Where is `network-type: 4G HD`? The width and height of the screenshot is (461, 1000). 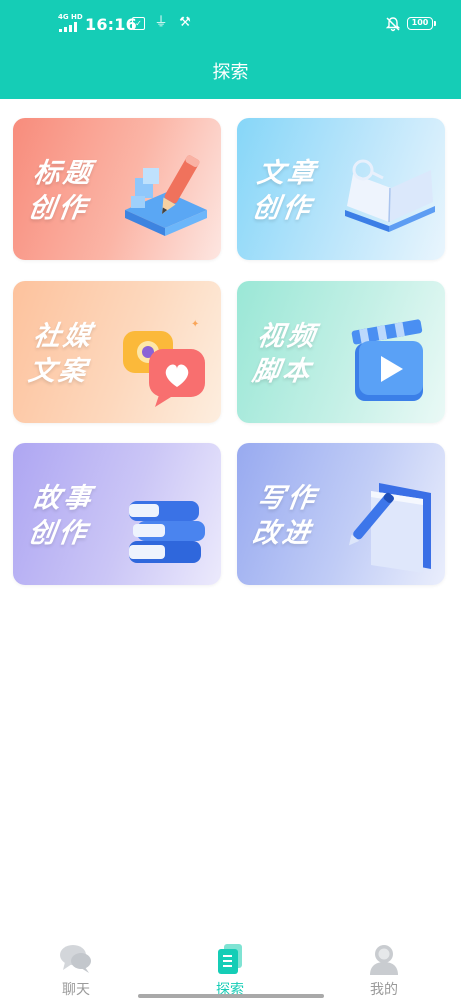
network-type: 4G HD is located at coordinates (70, 17).